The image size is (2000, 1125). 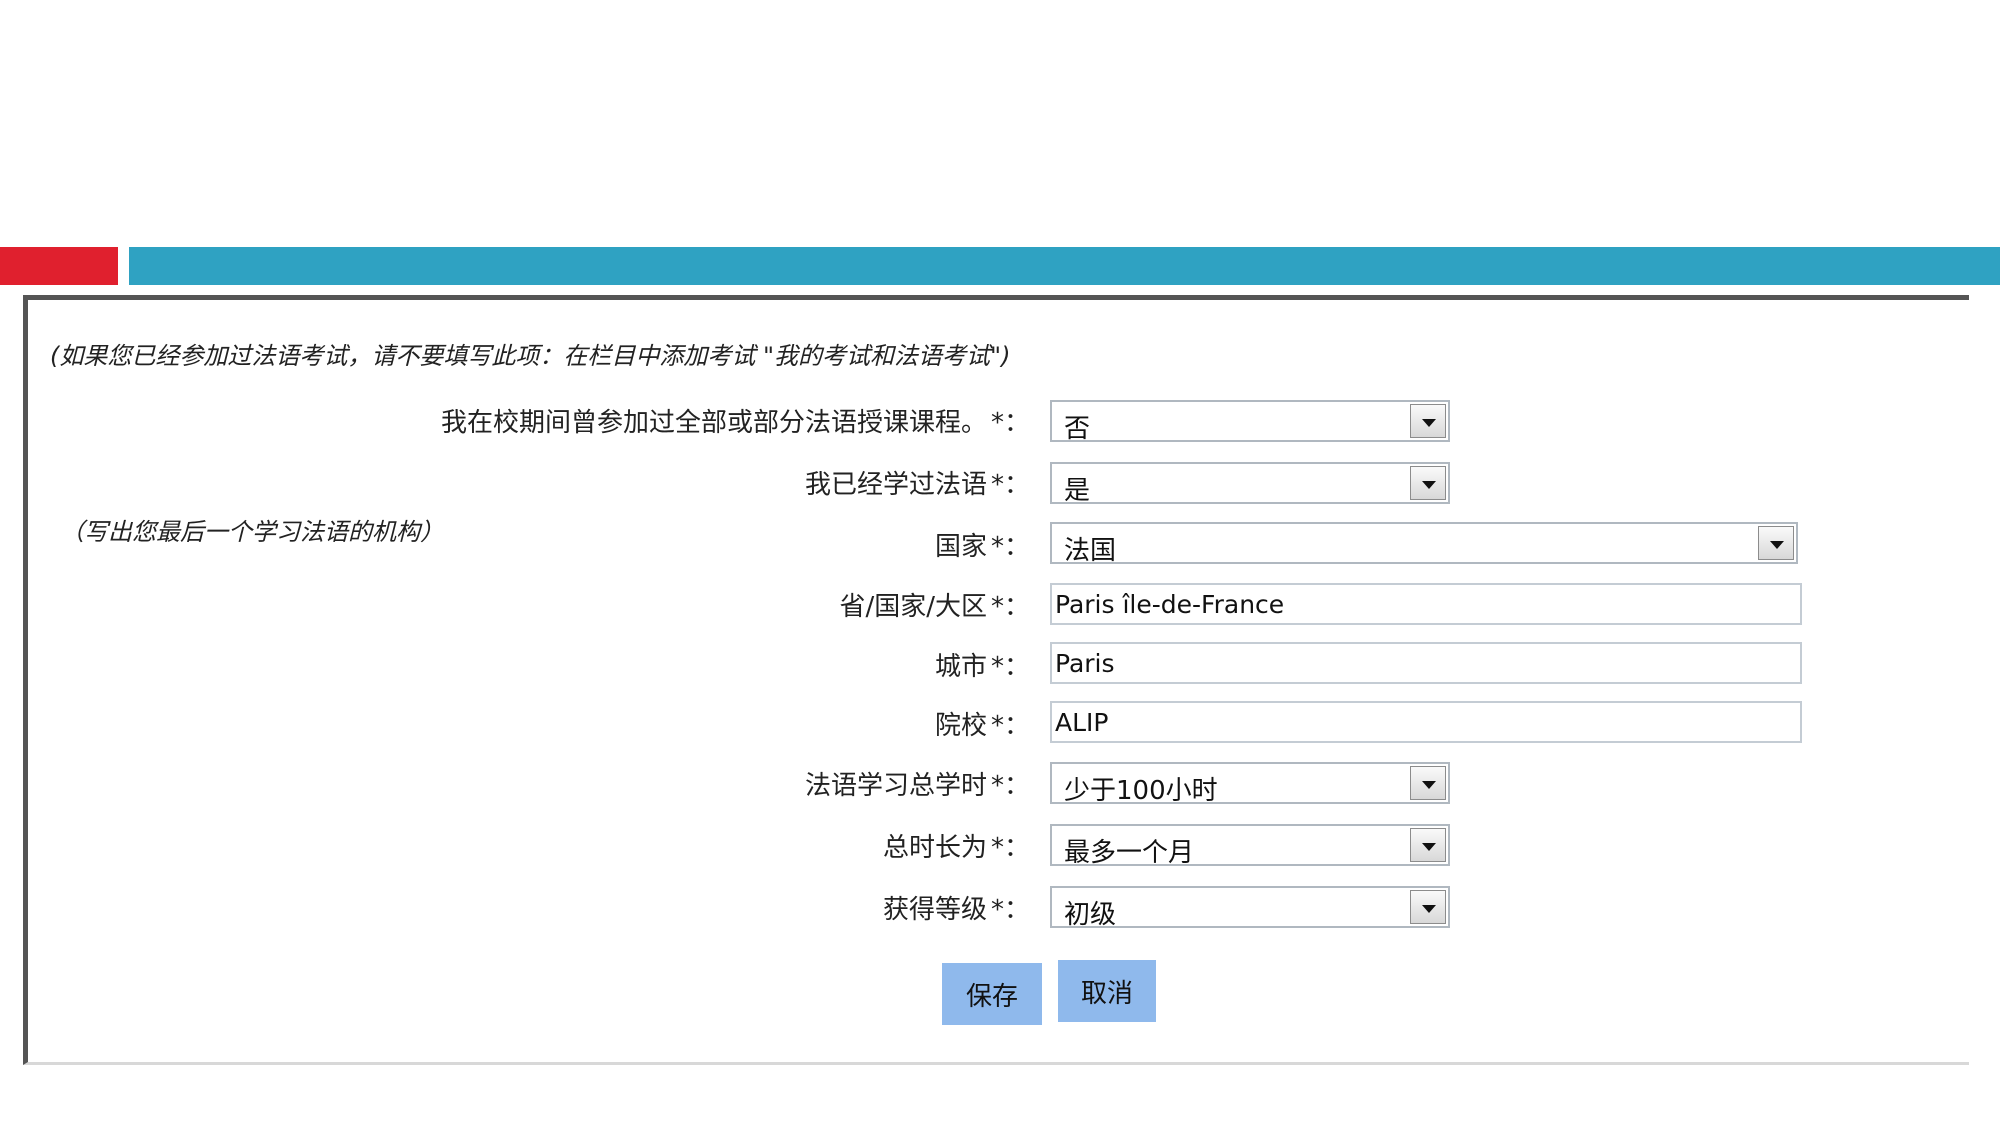 What do you see at coordinates (1426, 604) in the screenshot?
I see `region-input` at bounding box center [1426, 604].